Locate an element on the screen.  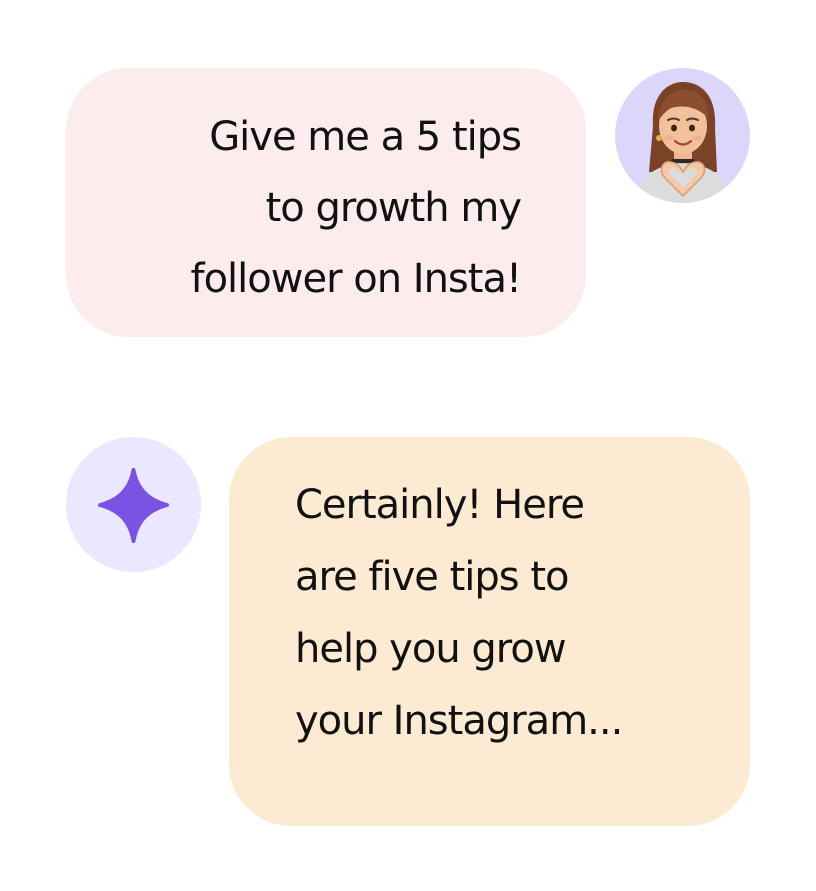
user-message-line: Give me a 5 tips is located at coordinates (365, 137).